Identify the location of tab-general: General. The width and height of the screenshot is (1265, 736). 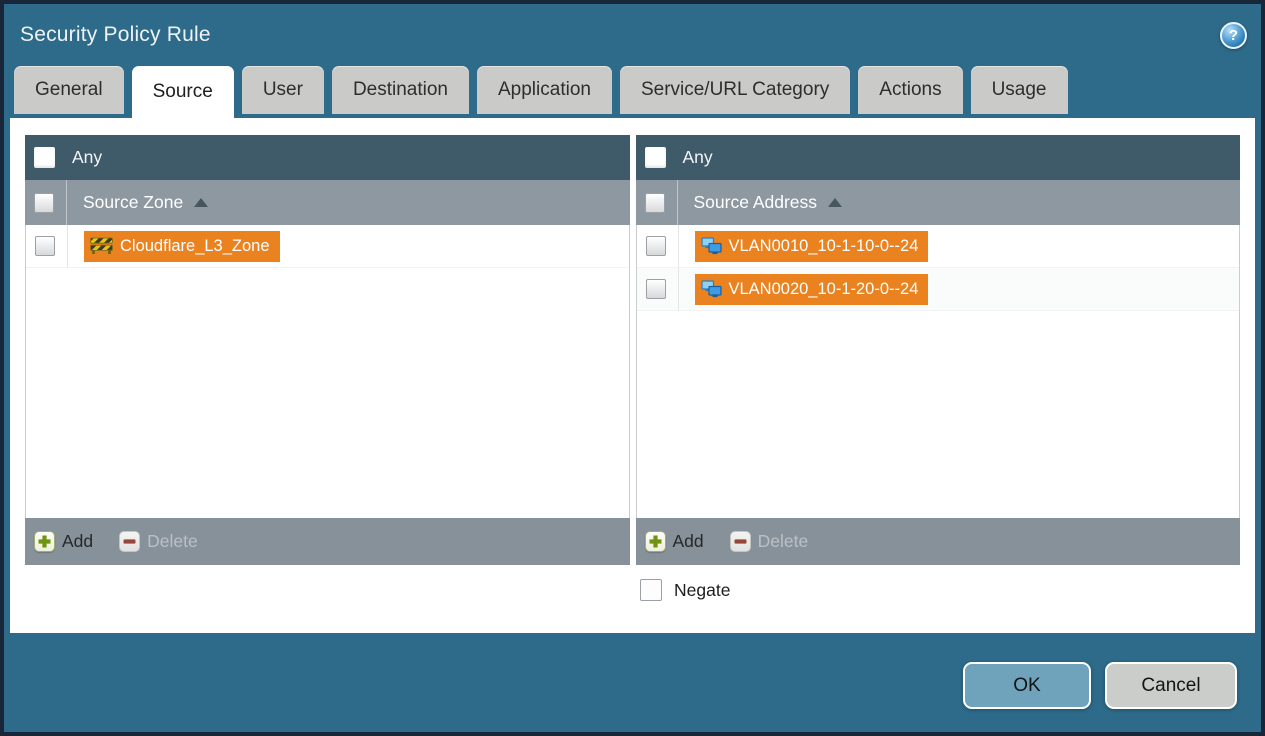
(69, 90).